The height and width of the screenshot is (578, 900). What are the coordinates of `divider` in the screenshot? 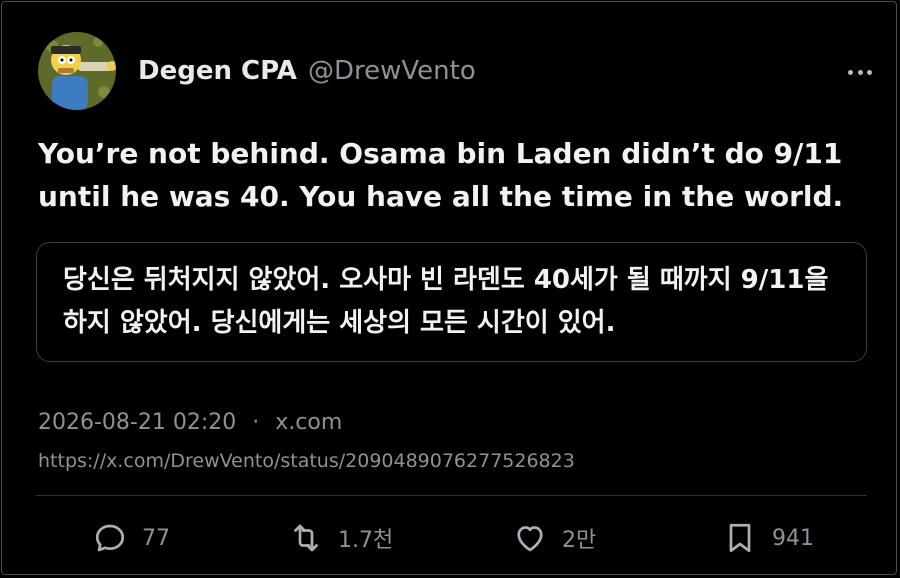 It's located at (451, 495).